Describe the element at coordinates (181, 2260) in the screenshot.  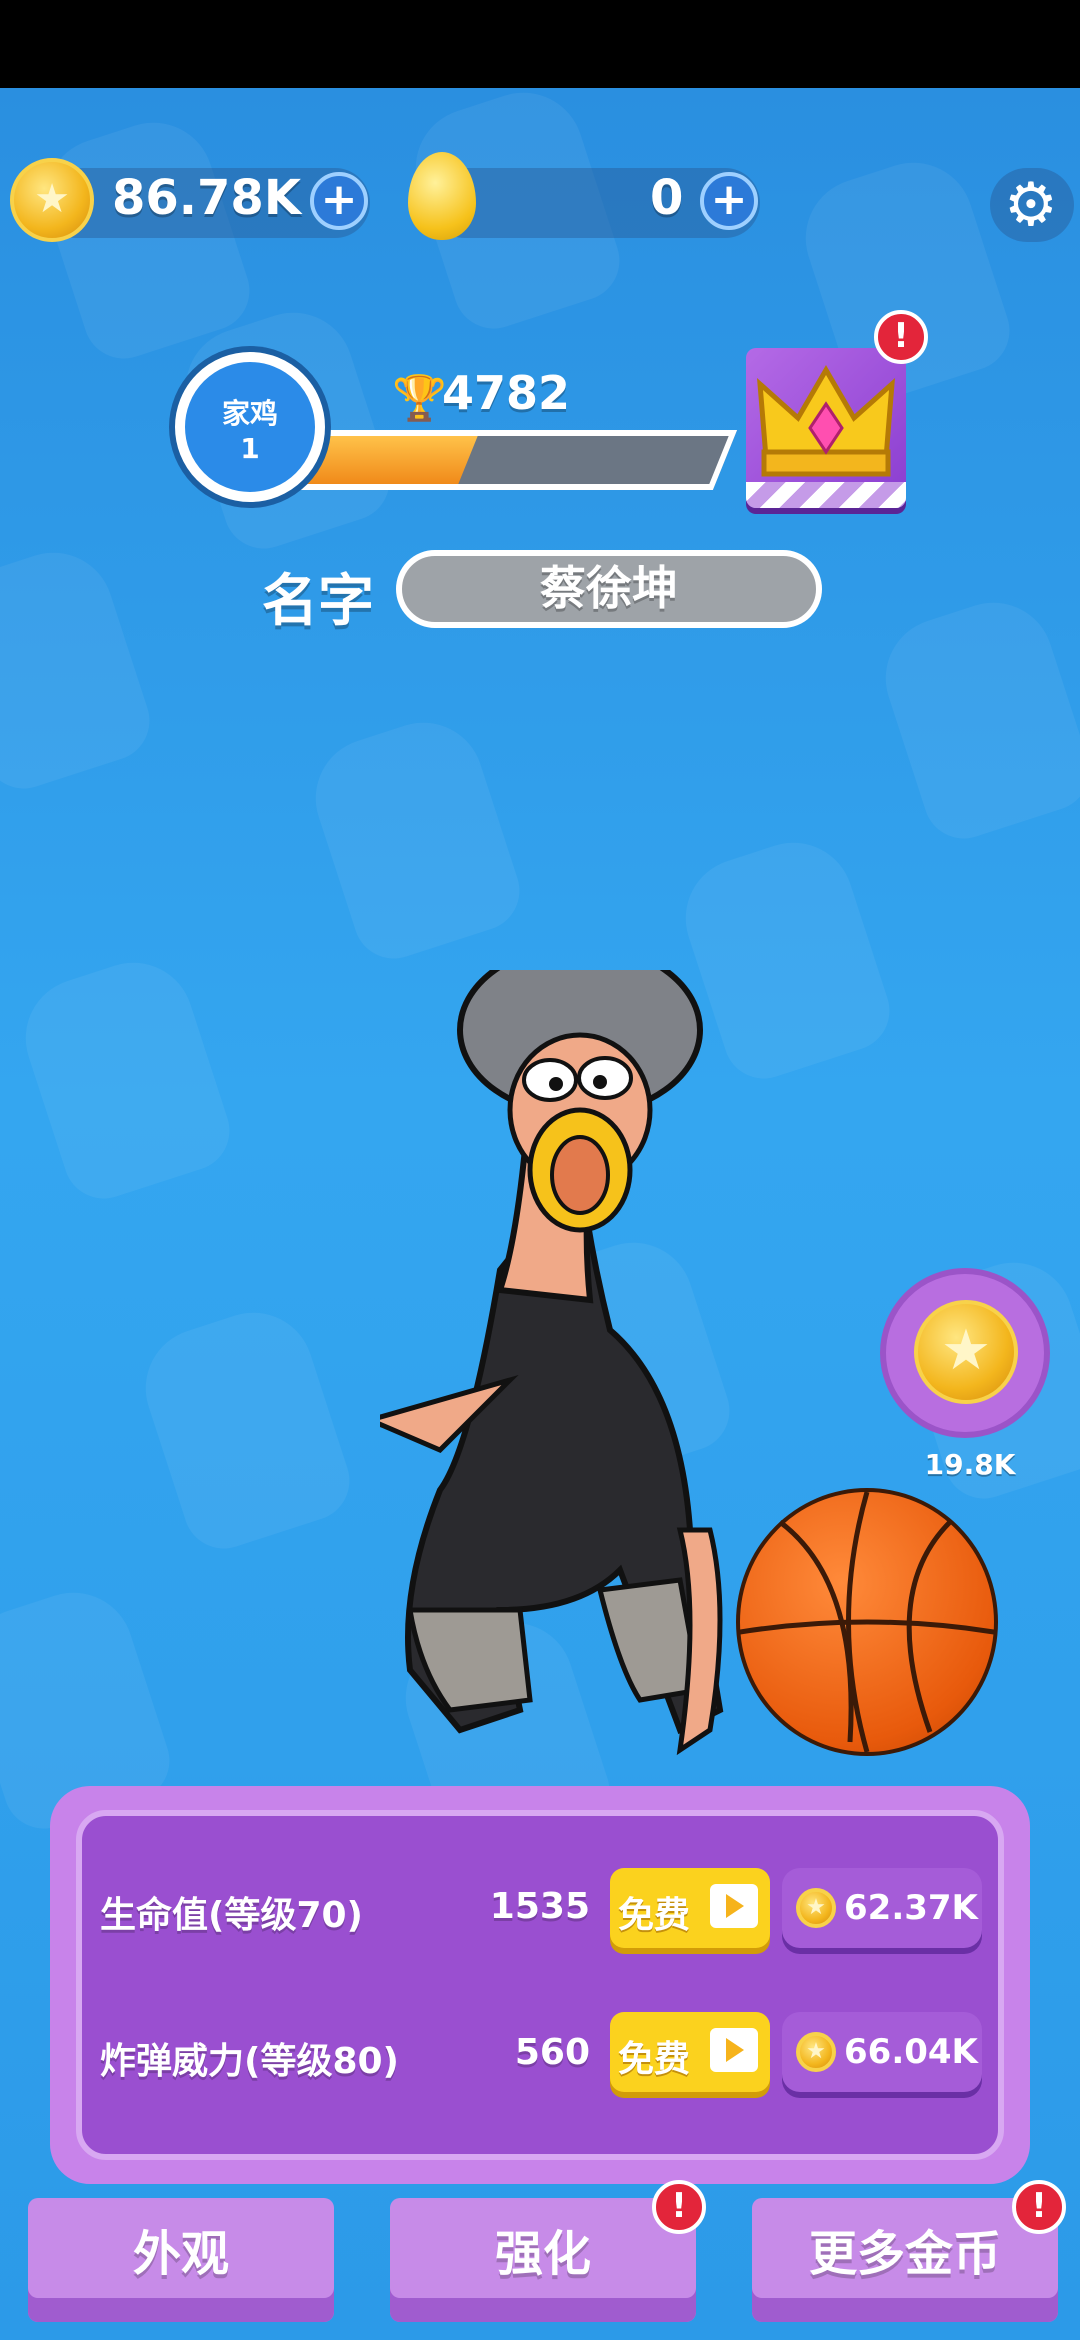
I see `tab-appearance: 外观` at that location.